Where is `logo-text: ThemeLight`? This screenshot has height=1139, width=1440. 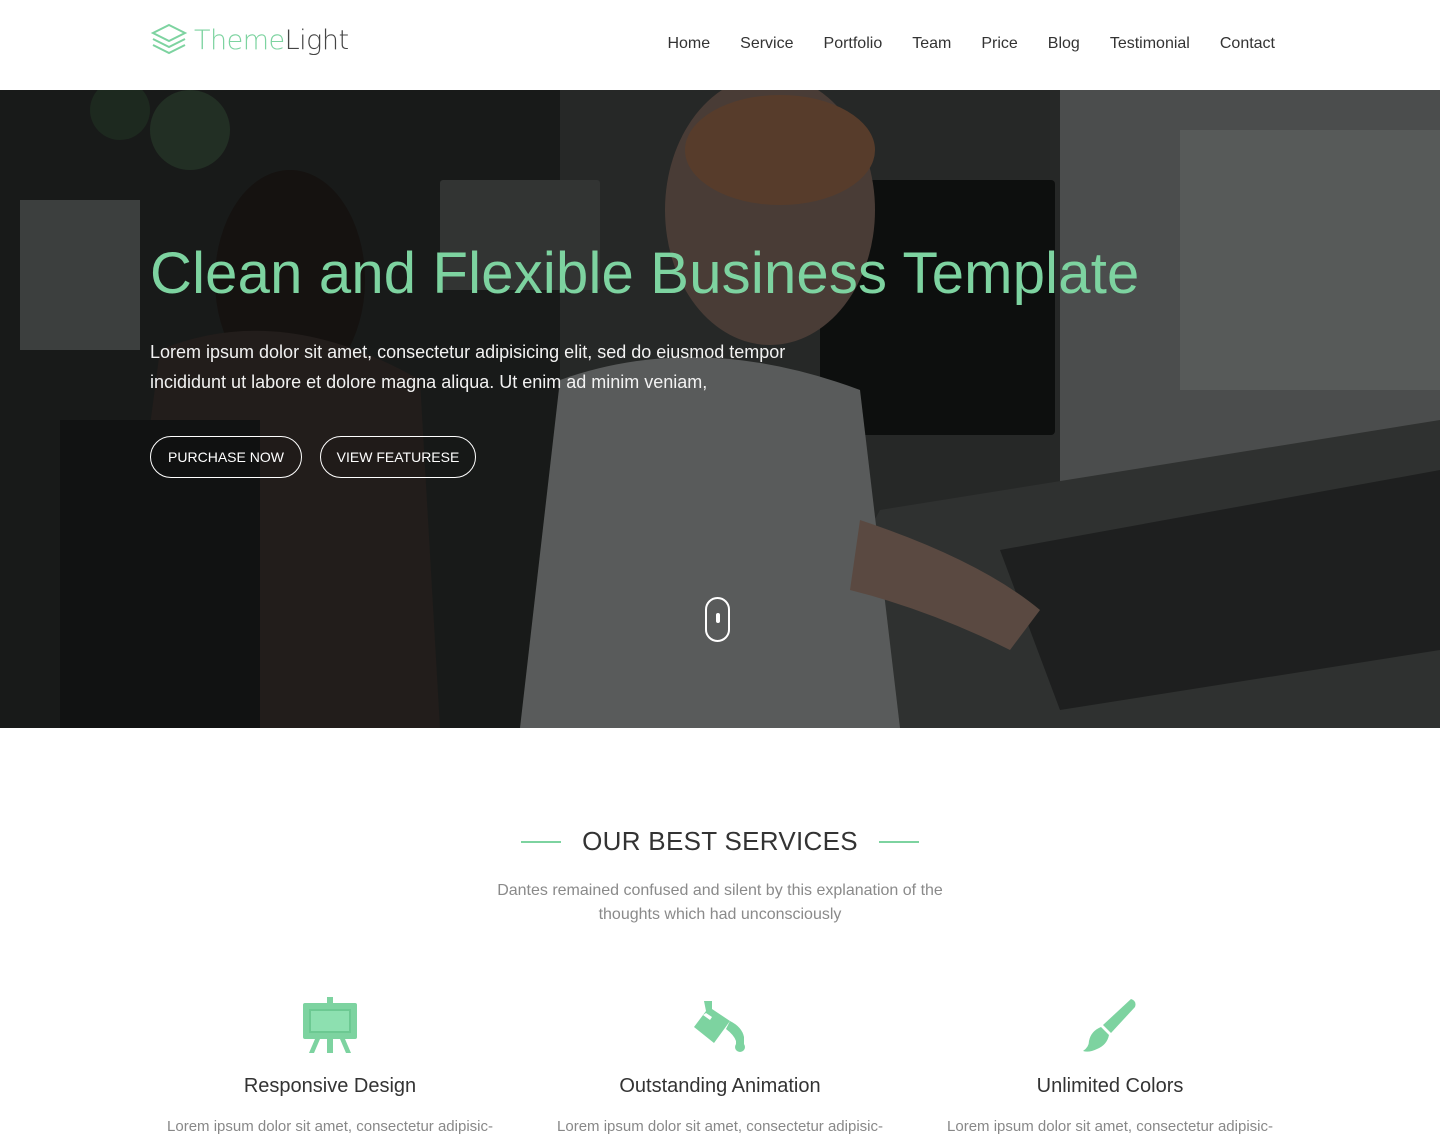 logo-text: ThemeLight is located at coordinates (271, 40).